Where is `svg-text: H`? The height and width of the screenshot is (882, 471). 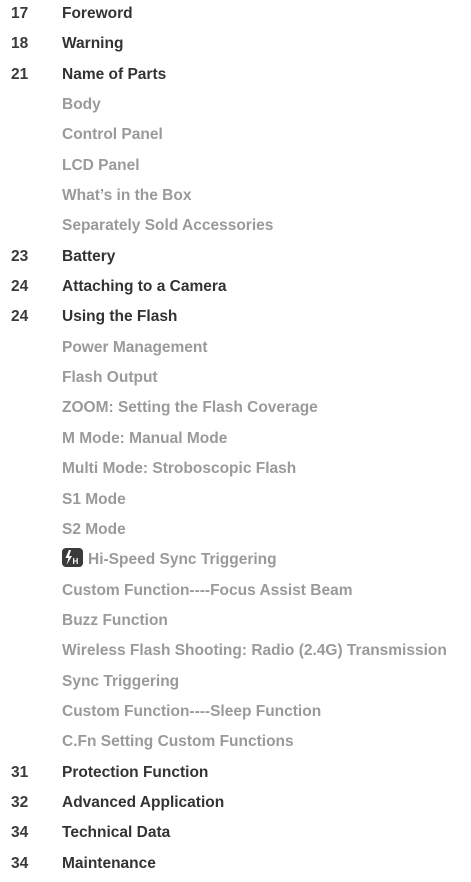 svg-text: H is located at coordinates (76, 561).